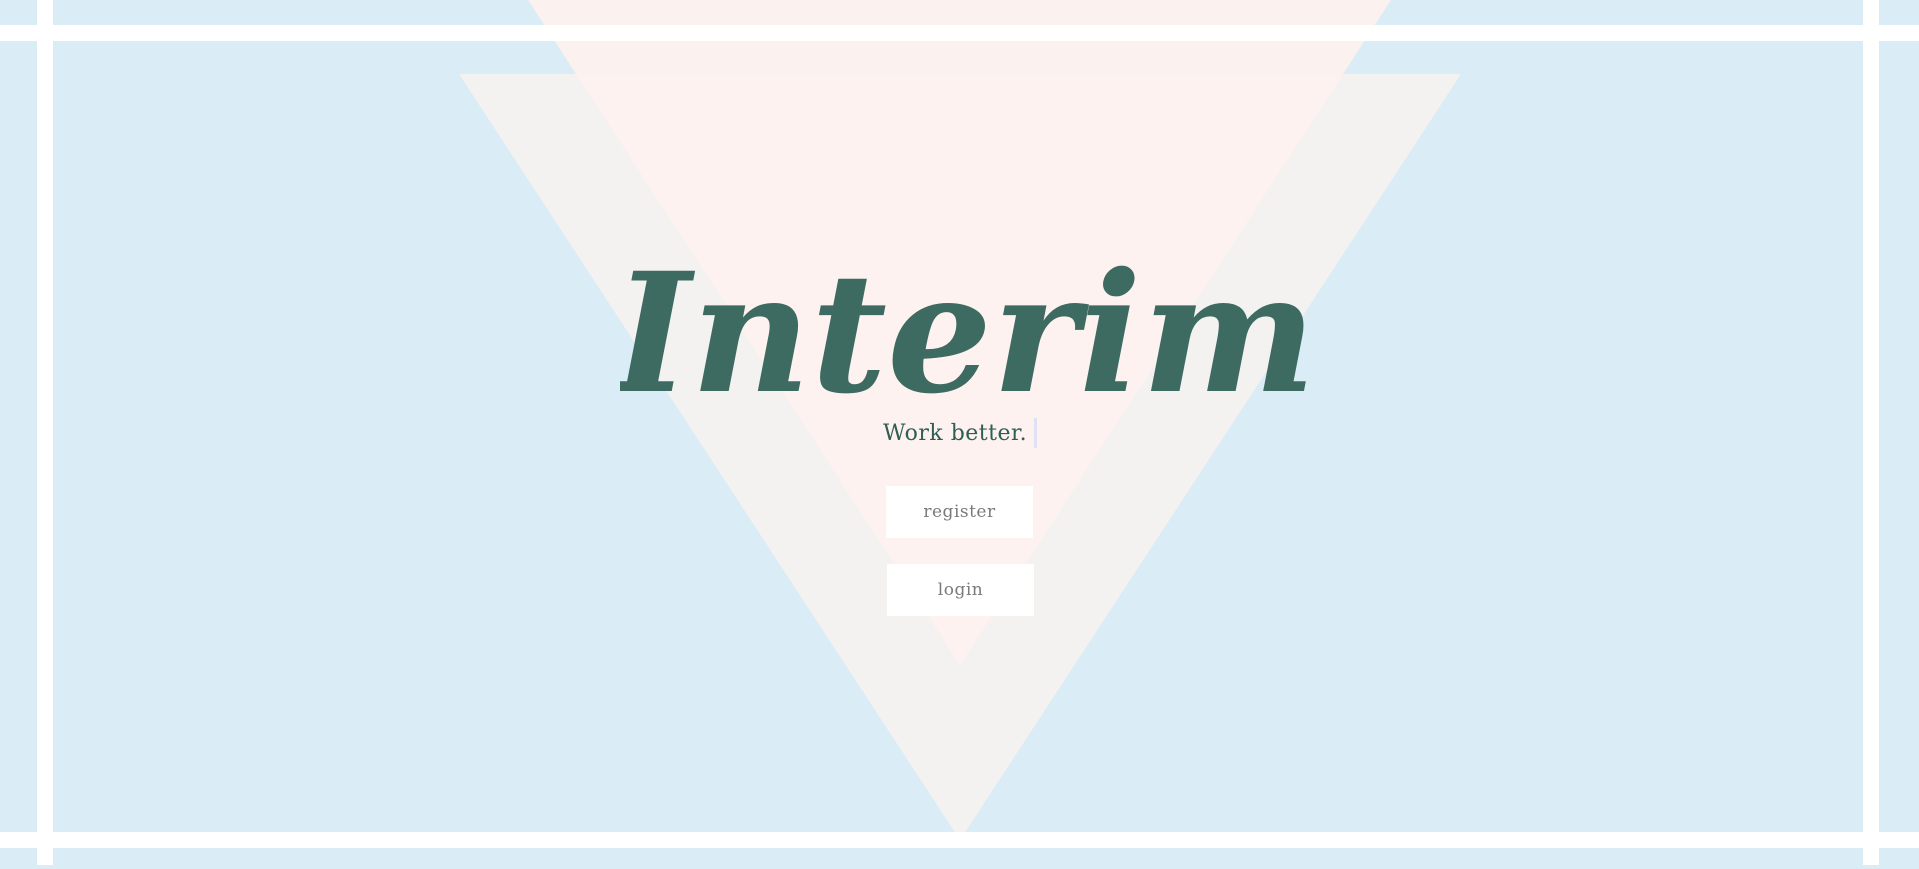 The width and height of the screenshot is (1919, 869). I want to click on logo-wordmark: Interim, so click(965, 333).